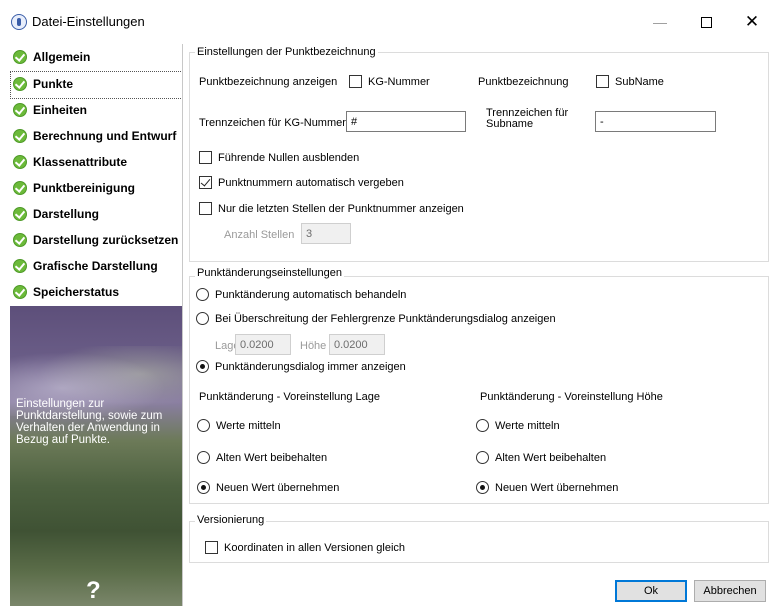 This screenshot has width=771, height=606. Describe the element at coordinates (268, 82) in the screenshot. I see `show-label-text: Punktbezeichnung anzeigen` at that location.